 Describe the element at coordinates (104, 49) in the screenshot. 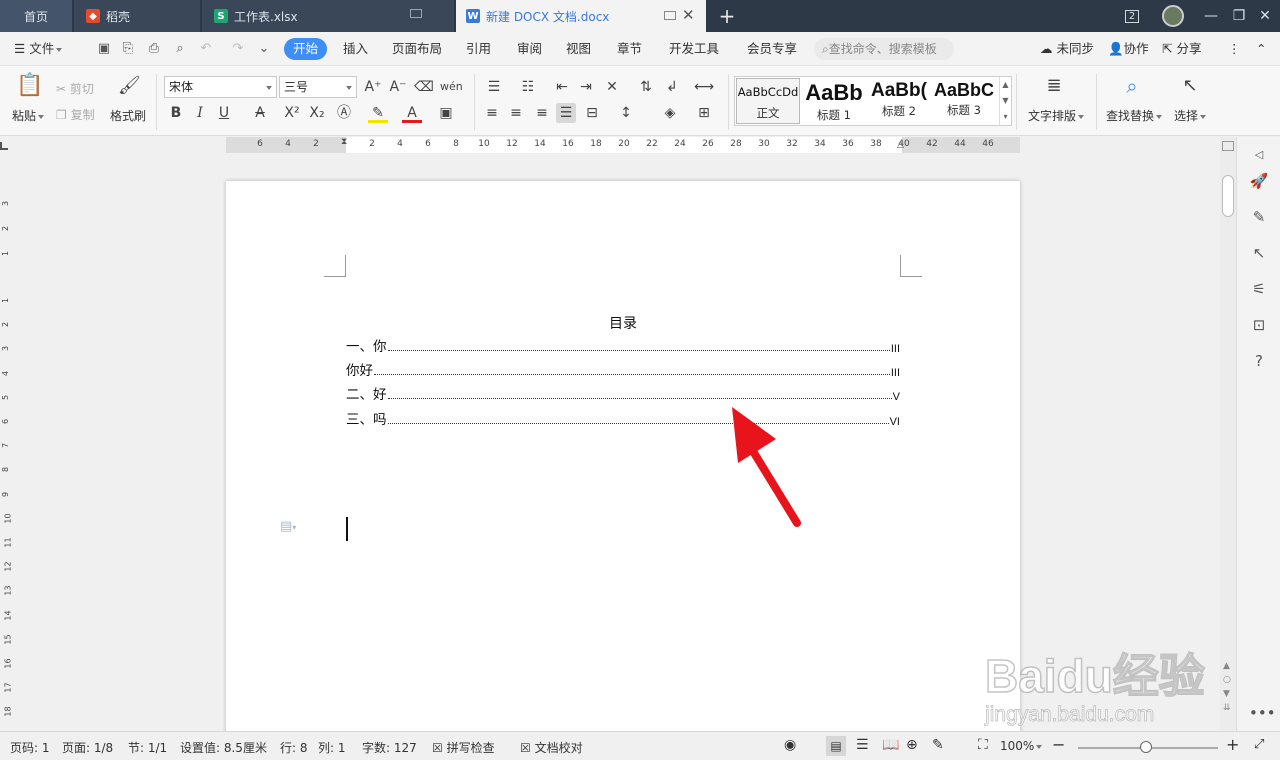

I see `save-icon: ▣` at that location.